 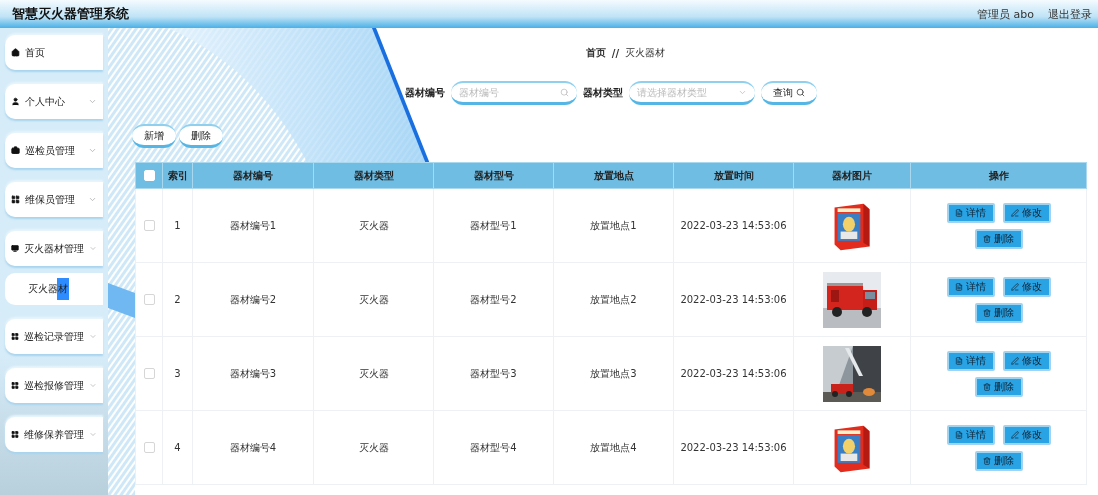 What do you see at coordinates (54, 150) in the screenshot?
I see `sidebar-item: 巡检员管理` at bounding box center [54, 150].